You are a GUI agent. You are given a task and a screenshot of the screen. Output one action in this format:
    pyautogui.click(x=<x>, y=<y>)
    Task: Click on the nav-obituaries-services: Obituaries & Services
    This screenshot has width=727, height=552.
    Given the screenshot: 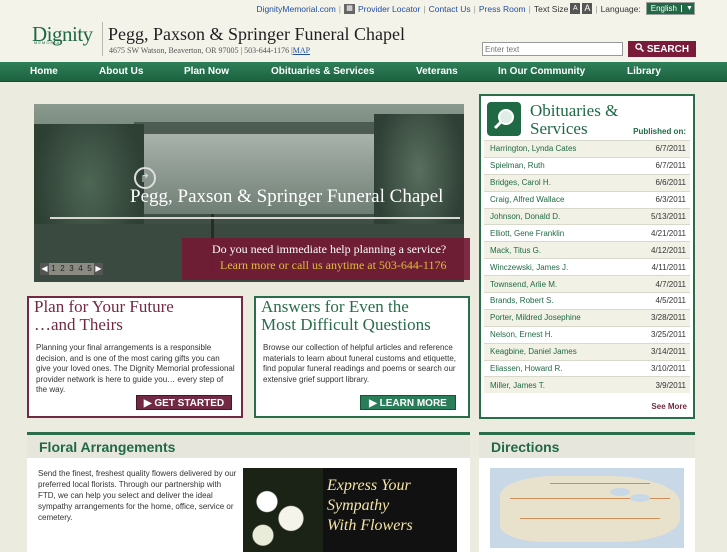 What is the action you would take?
    pyautogui.click(x=322, y=72)
    